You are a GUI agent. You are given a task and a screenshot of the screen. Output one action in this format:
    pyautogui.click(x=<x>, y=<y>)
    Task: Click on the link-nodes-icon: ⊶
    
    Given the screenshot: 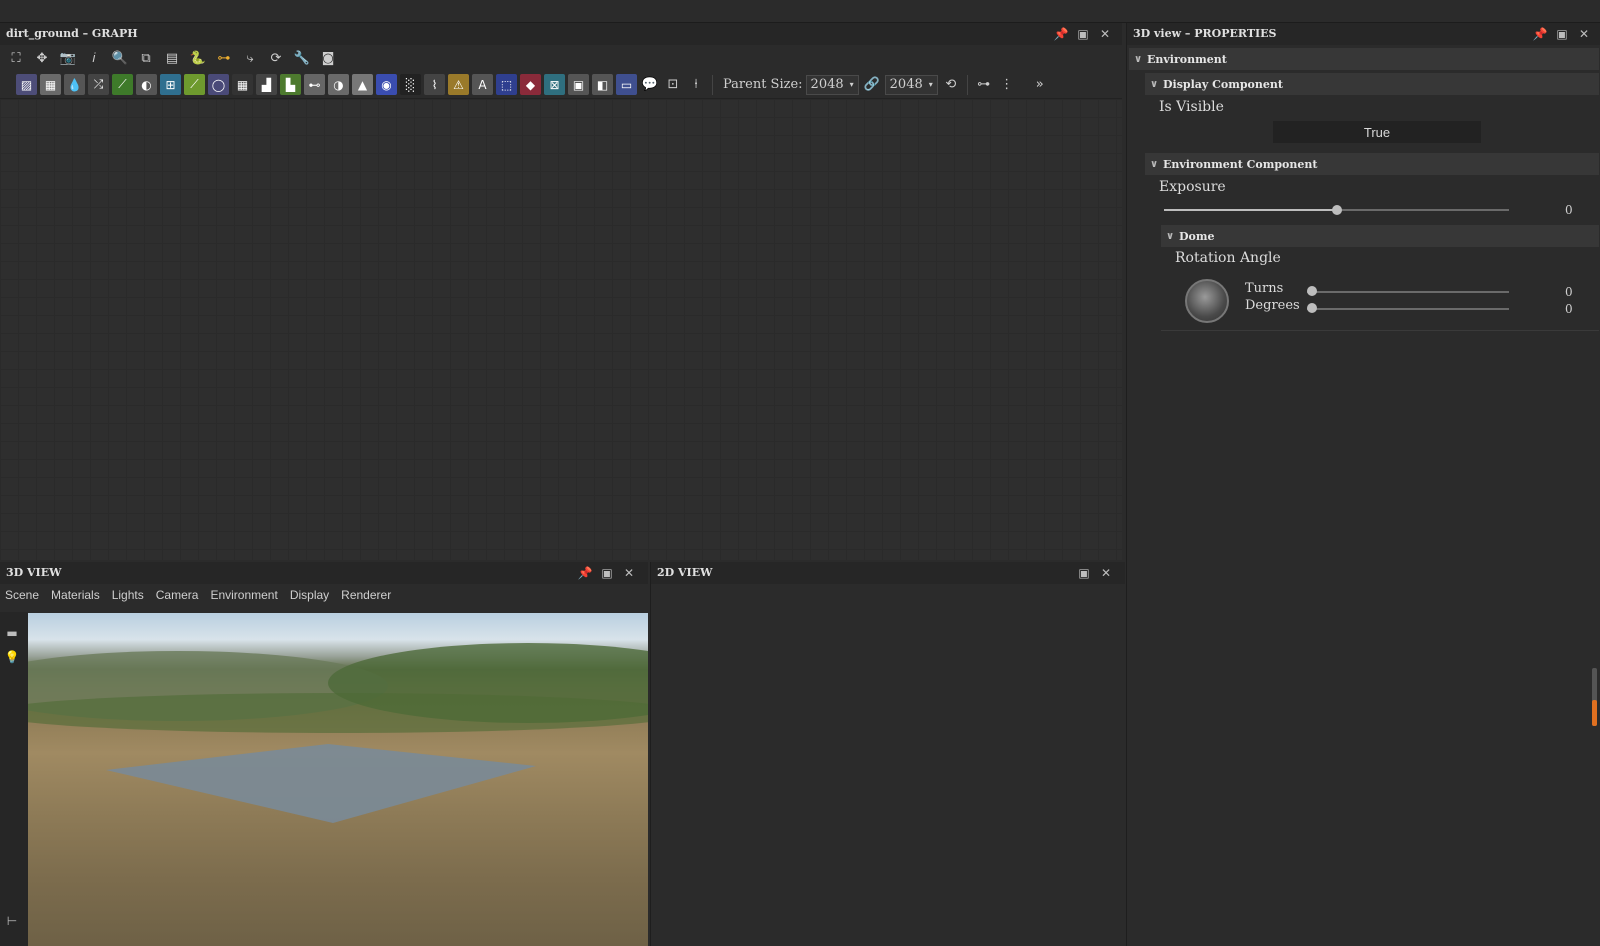 What is the action you would take?
    pyautogui.click(x=224, y=58)
    